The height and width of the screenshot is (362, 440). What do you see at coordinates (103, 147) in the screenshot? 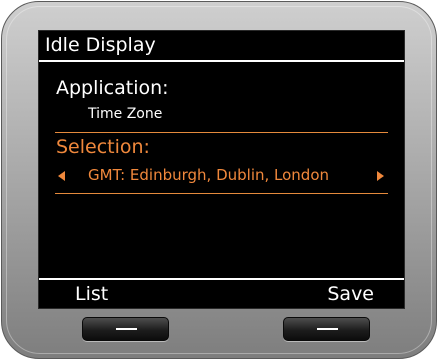
I see `selection-label: Selection:` at bounding box center [103, 147].